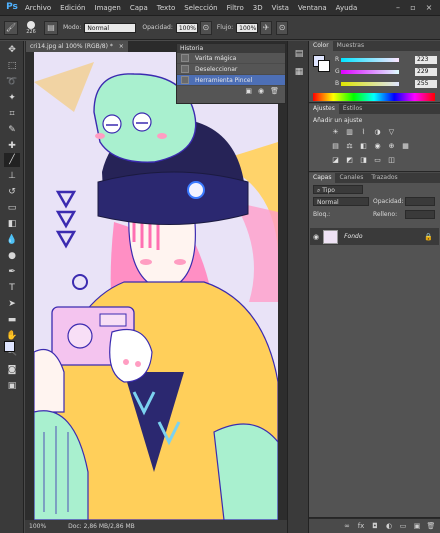  What do you see at coordinates (431, 526) in the screenshot?
I see `delete-layer-icon: 🗑` at bounding box center [431, 526].